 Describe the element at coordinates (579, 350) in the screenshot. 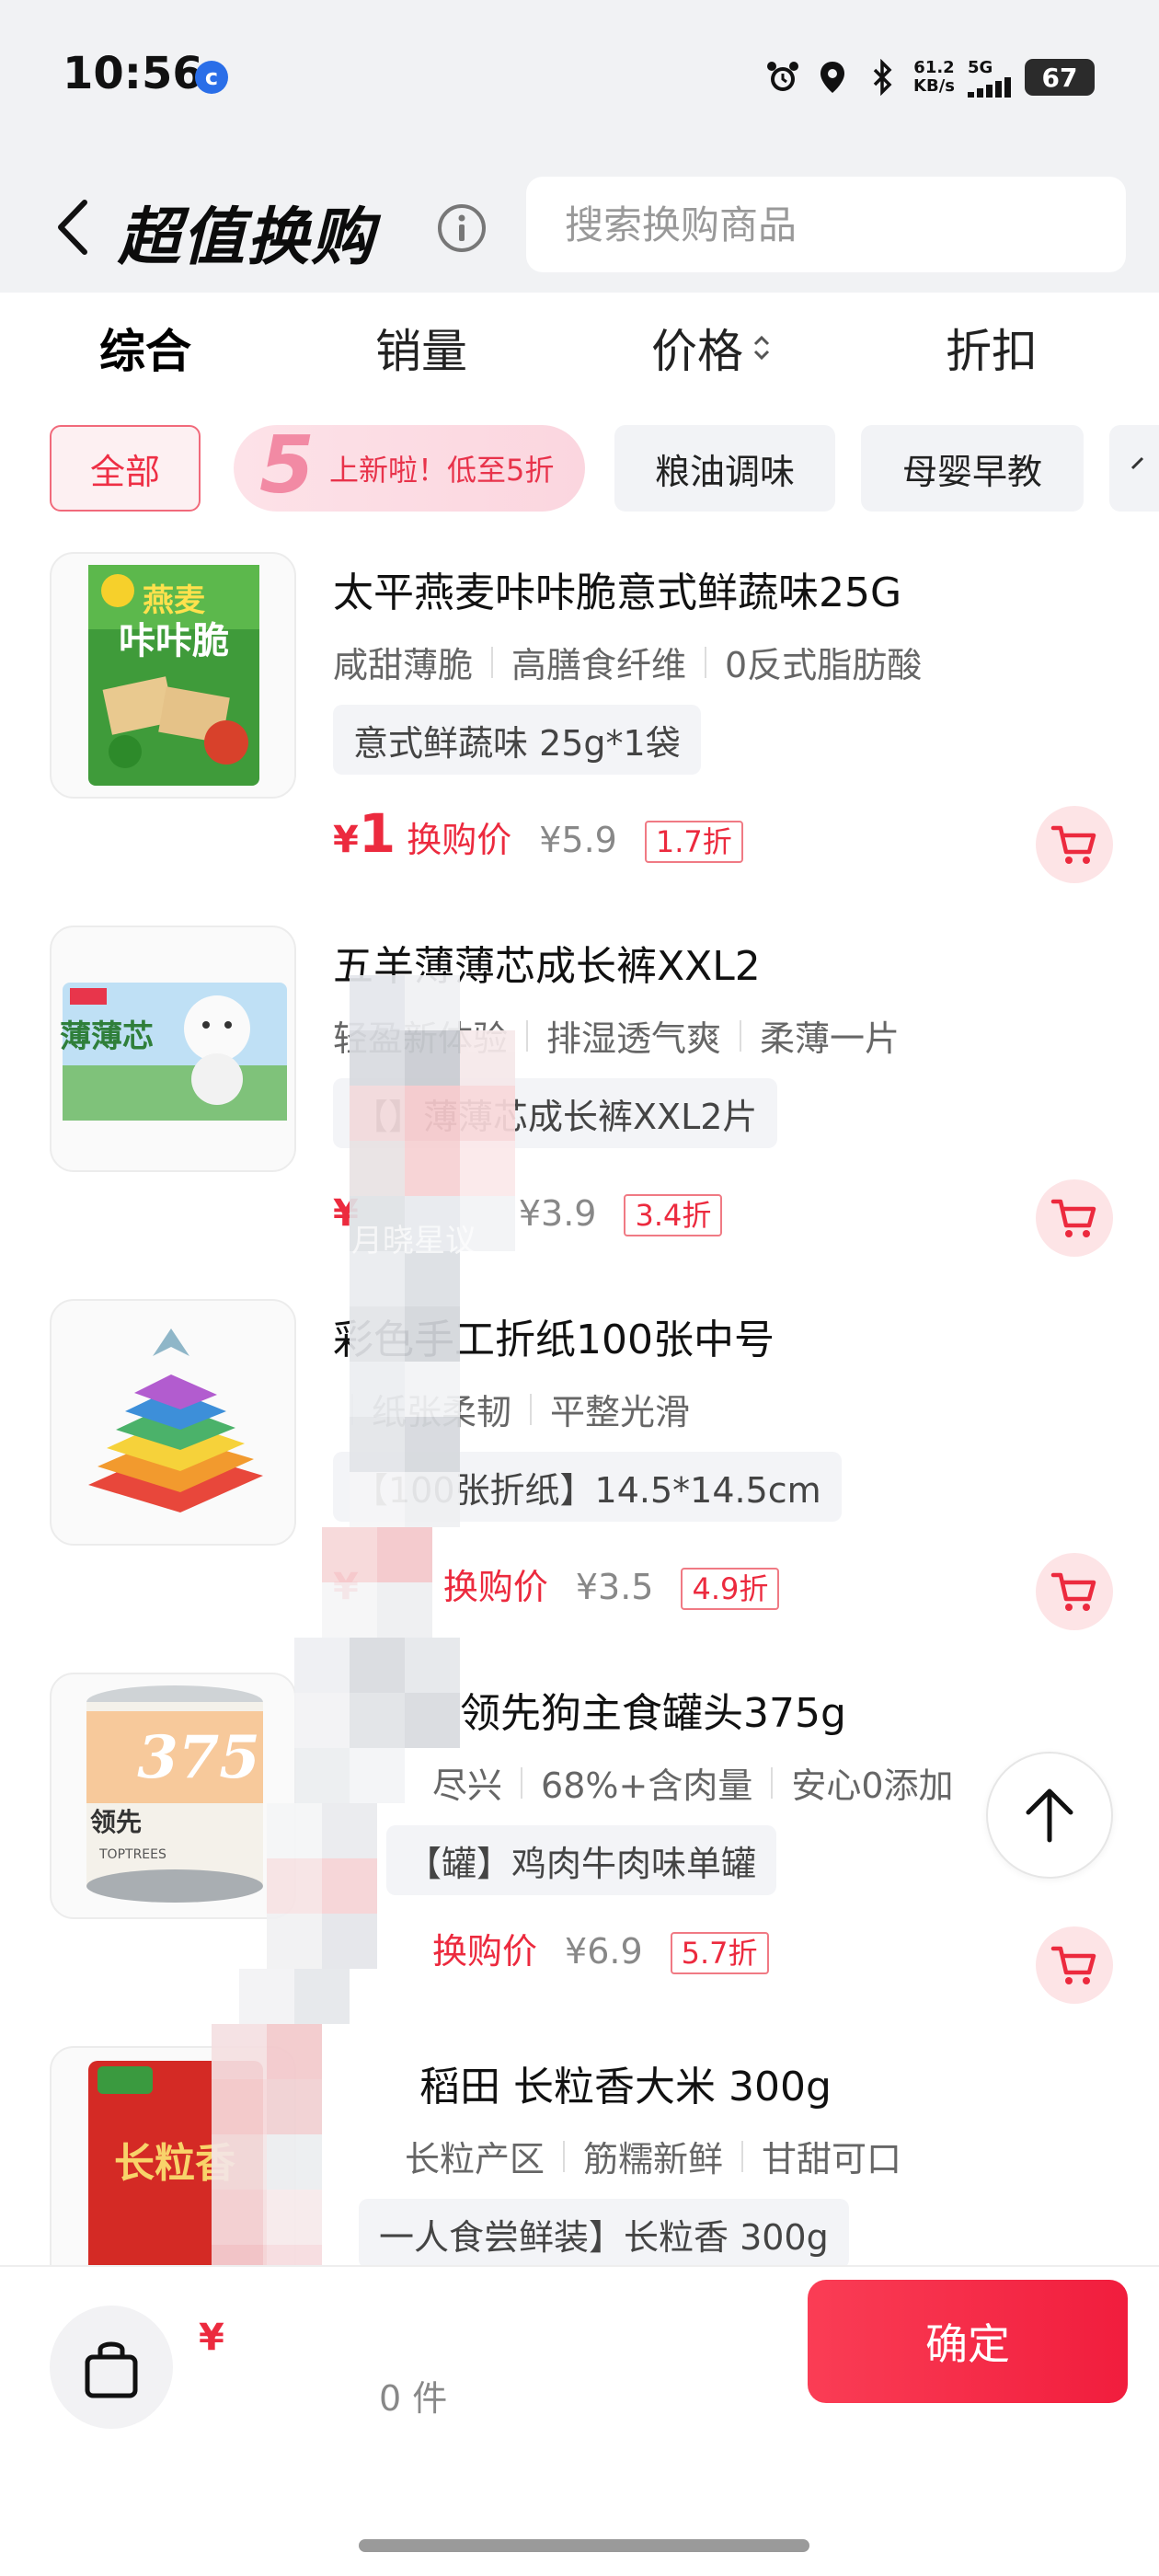

I see `sort-tabs: 综合 销量 价格 折扣` at that location.